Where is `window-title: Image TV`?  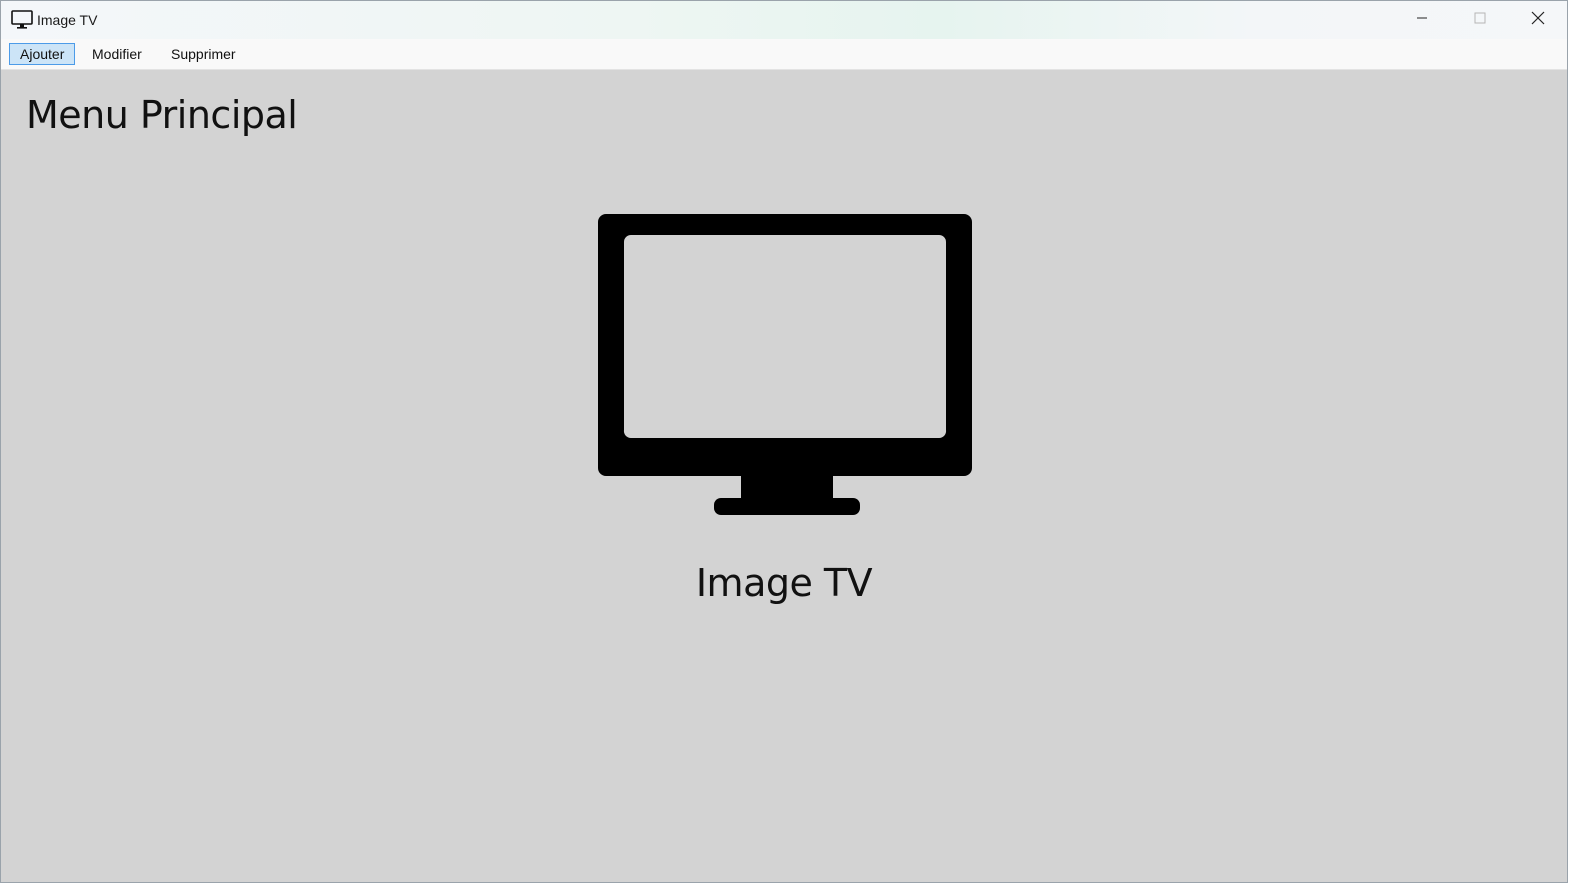
window-title: Image TV is located at coordinates (67, 20).